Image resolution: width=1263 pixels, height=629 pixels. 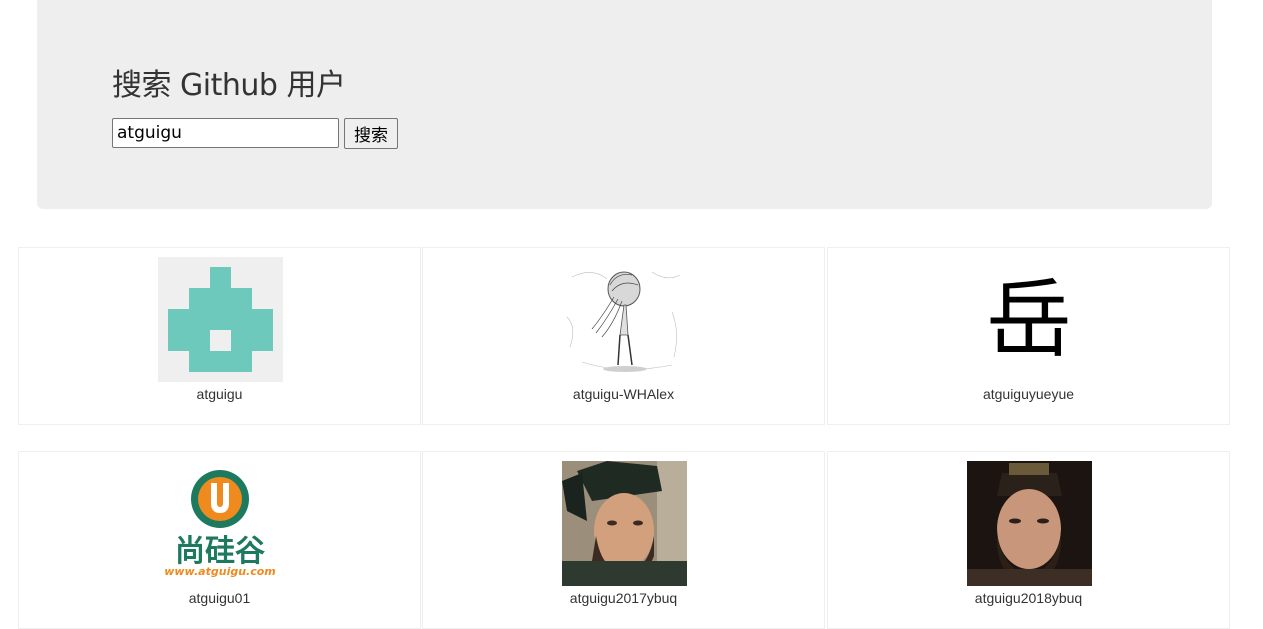 I want to click on user-card: atguigu2017ybuq, so click(x=623, y=540).